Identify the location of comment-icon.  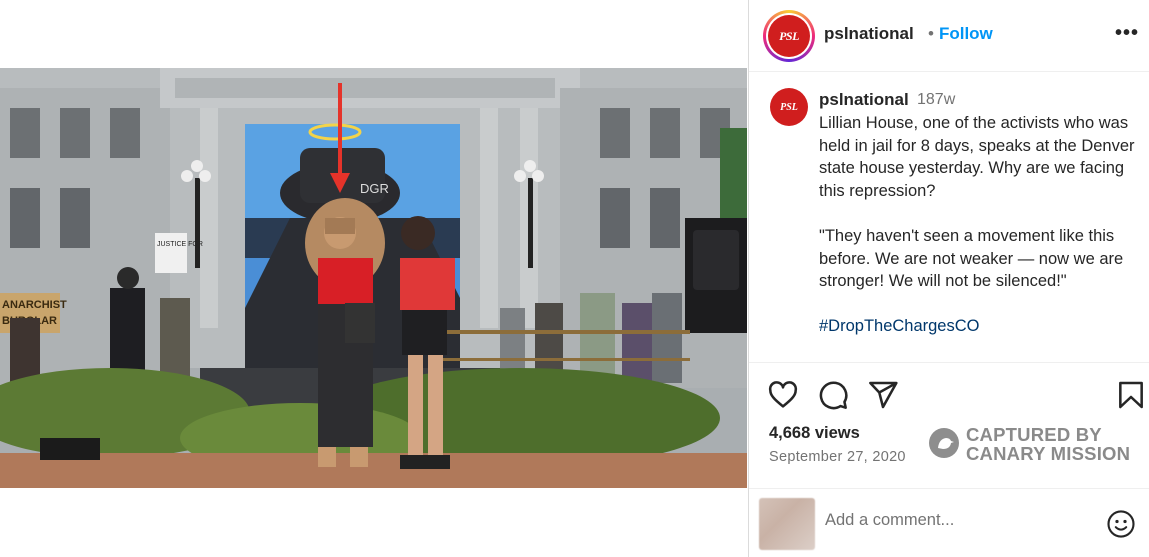
(833, 395).